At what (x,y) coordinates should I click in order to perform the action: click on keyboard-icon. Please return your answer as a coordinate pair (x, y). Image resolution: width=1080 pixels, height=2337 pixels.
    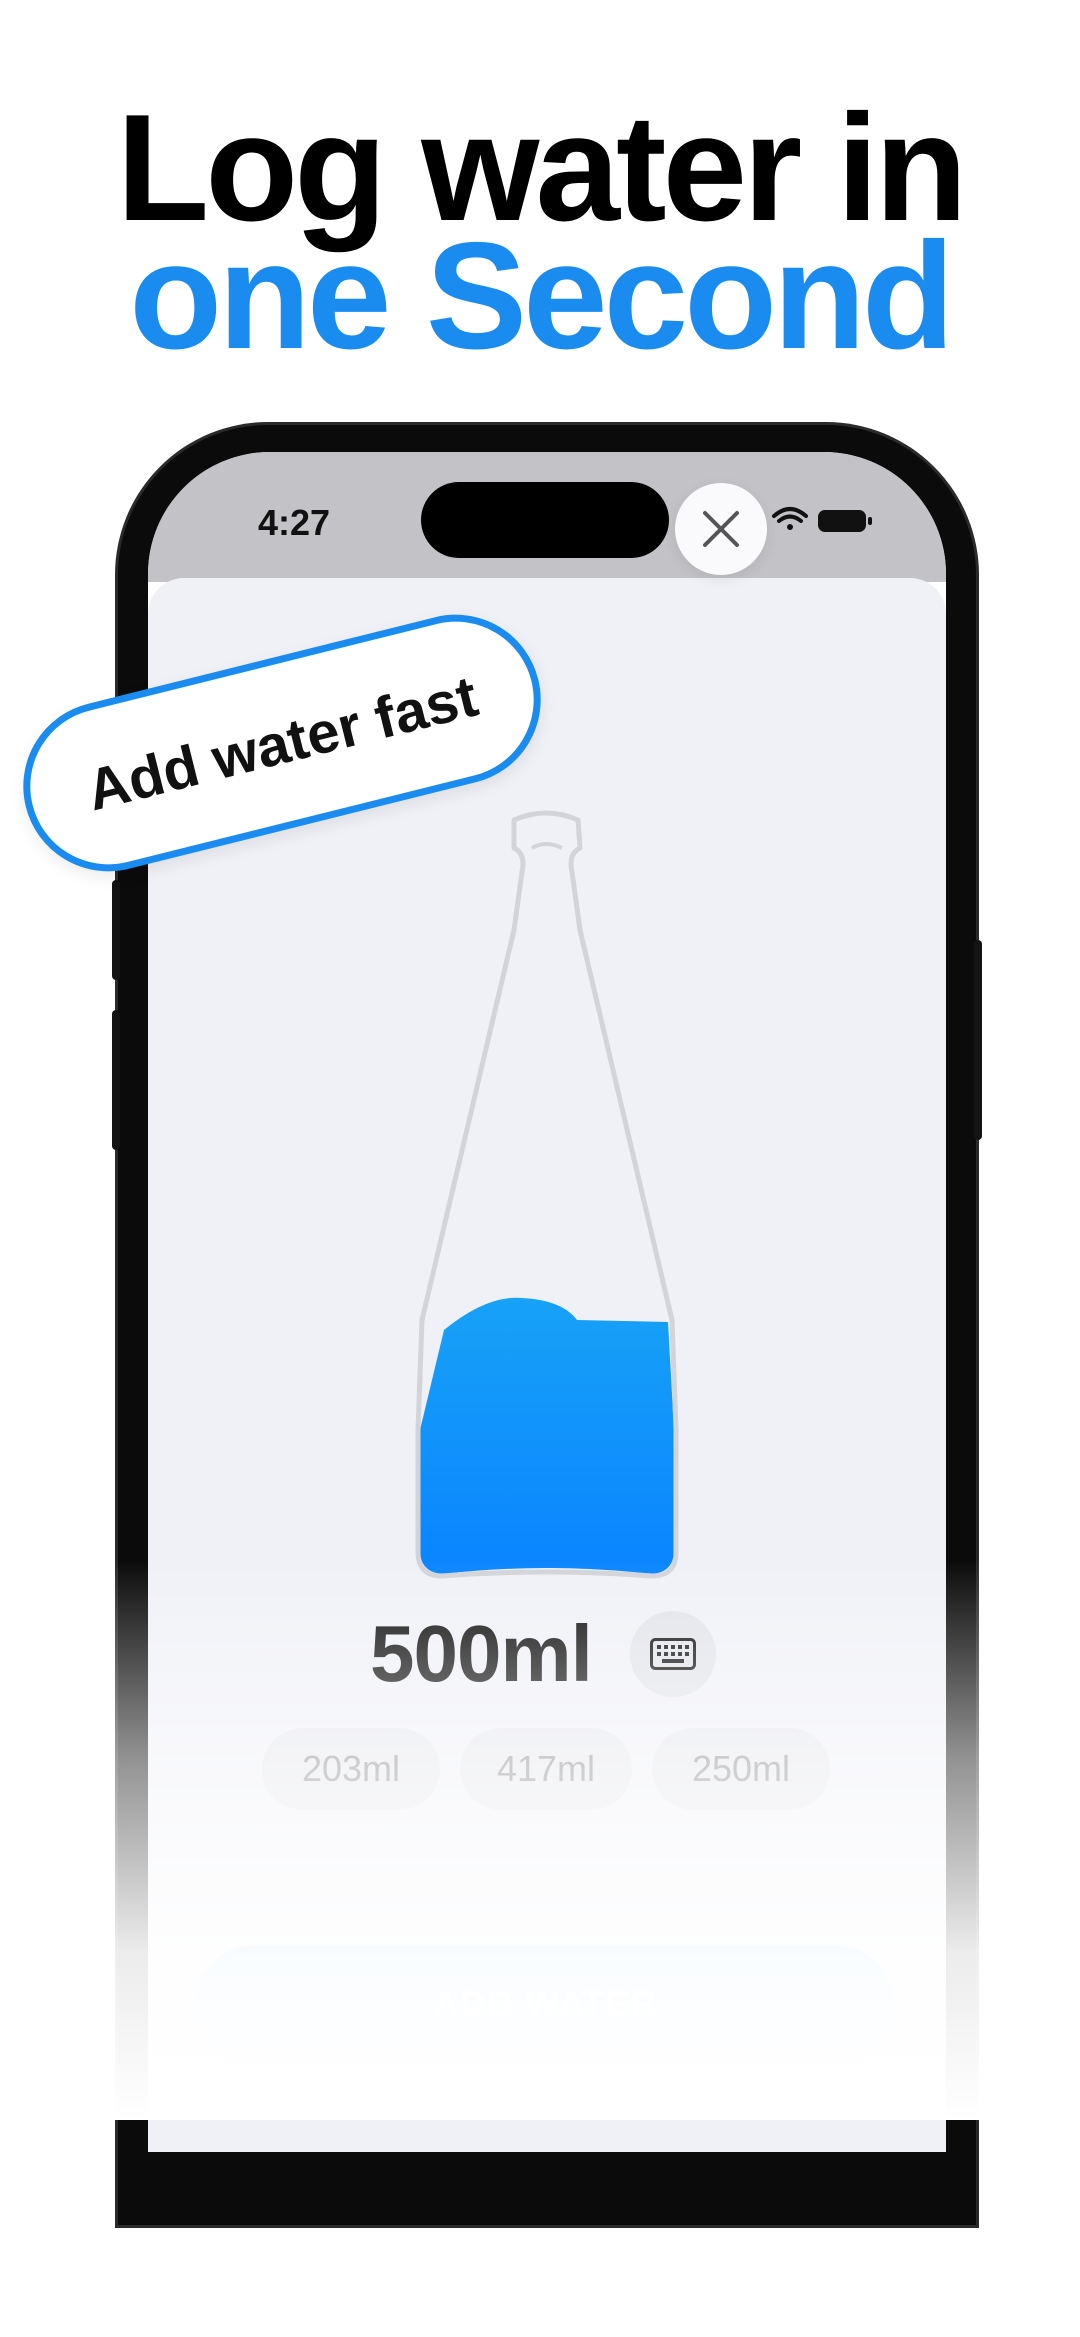
    Looking at the image, I should click on (673, 1654).